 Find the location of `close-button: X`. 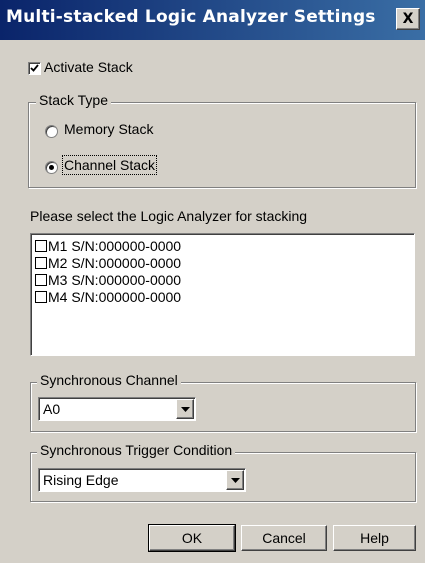

close-button: X is located at coordinates (408, 19).